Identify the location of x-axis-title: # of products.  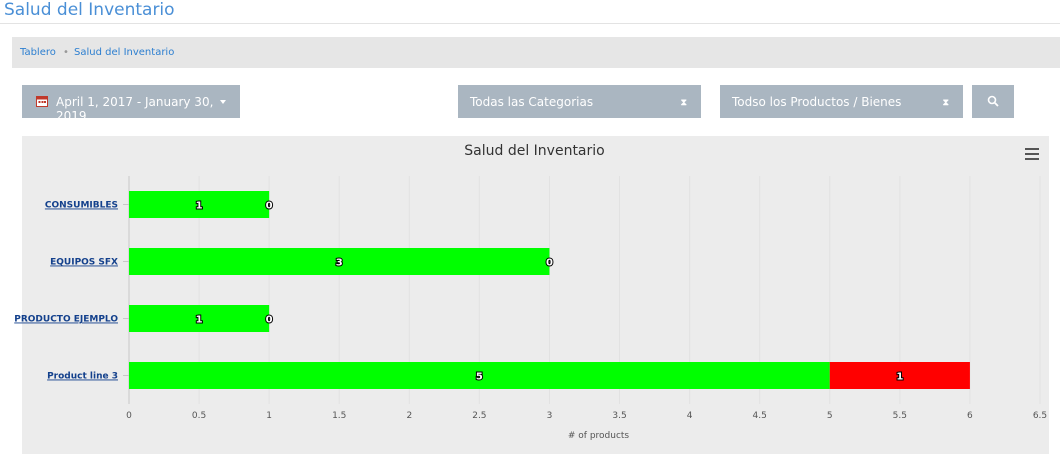
(599, 436).